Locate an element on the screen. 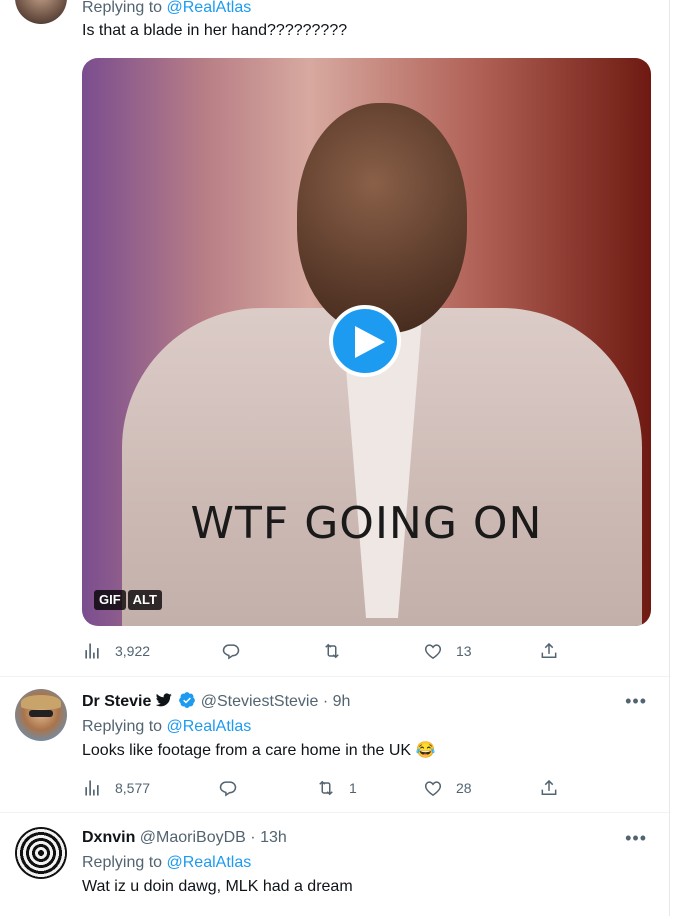  tweet-actions: 3,922 13 is located at coordinates (322, 651).